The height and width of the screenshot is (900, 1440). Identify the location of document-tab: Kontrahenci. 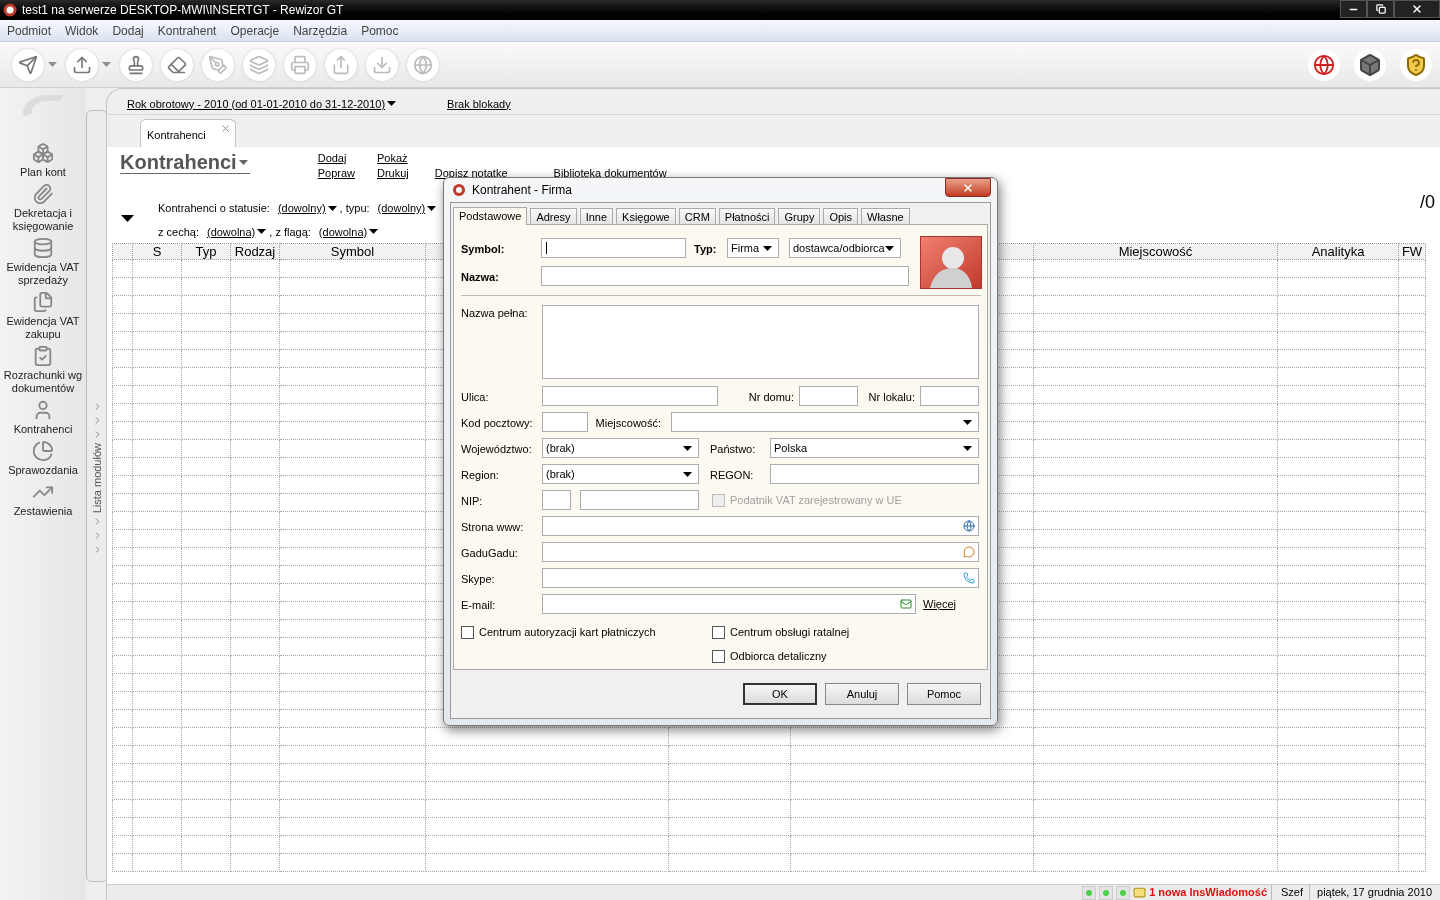
(188, 133).